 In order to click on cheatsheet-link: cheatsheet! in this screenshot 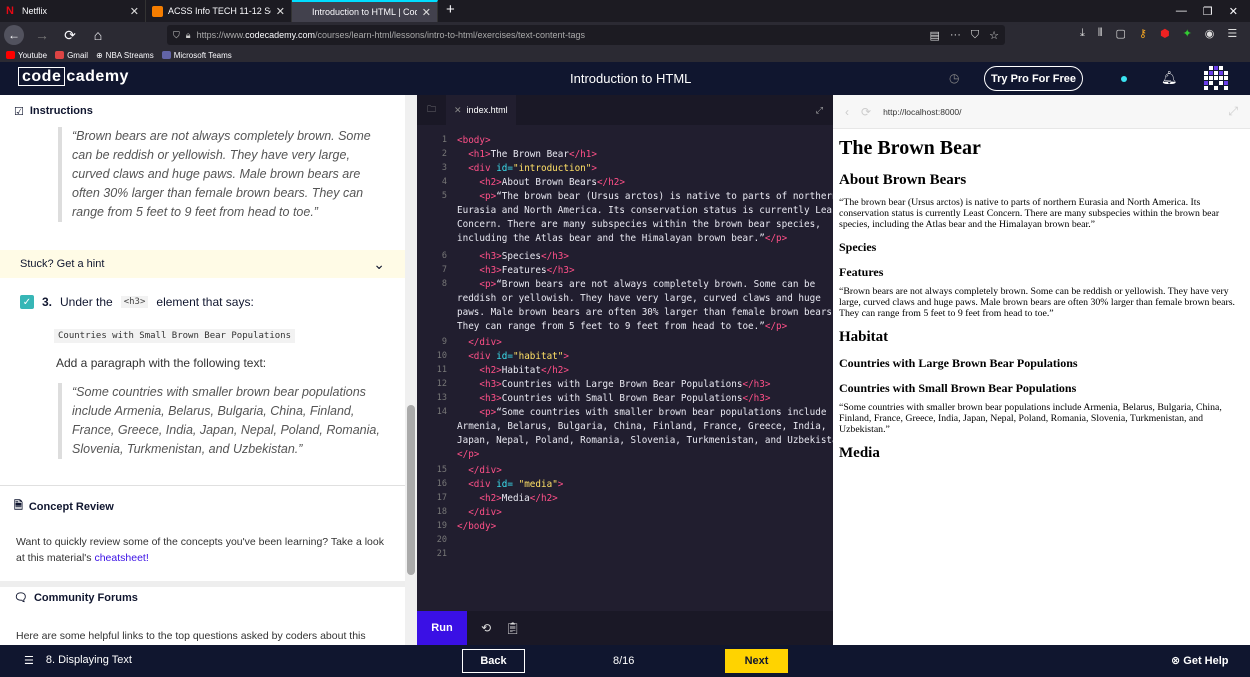, I will do `click(121, 558)`.